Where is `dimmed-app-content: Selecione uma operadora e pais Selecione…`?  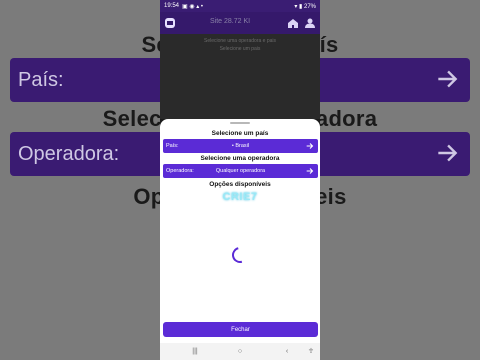 dimmed-app-content: Selecione uma operadora e pais Selecione… is located at coordinates (240, 76).